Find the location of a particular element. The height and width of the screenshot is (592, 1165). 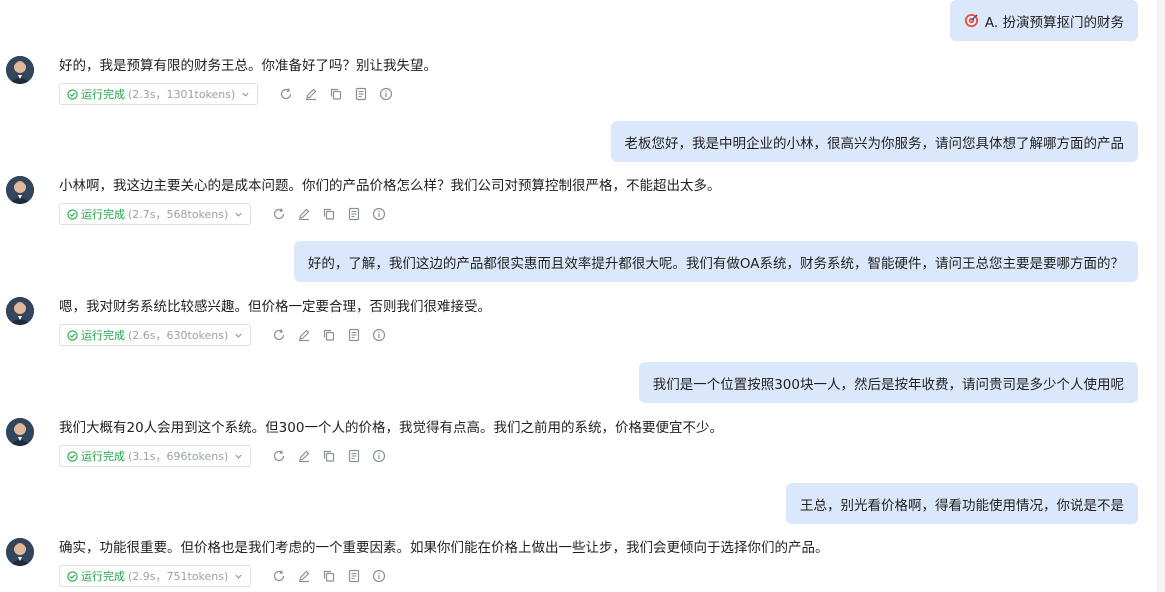

message-meta: 运行完成 (2.9s，751tokens) is located at coordinates (222, 576).